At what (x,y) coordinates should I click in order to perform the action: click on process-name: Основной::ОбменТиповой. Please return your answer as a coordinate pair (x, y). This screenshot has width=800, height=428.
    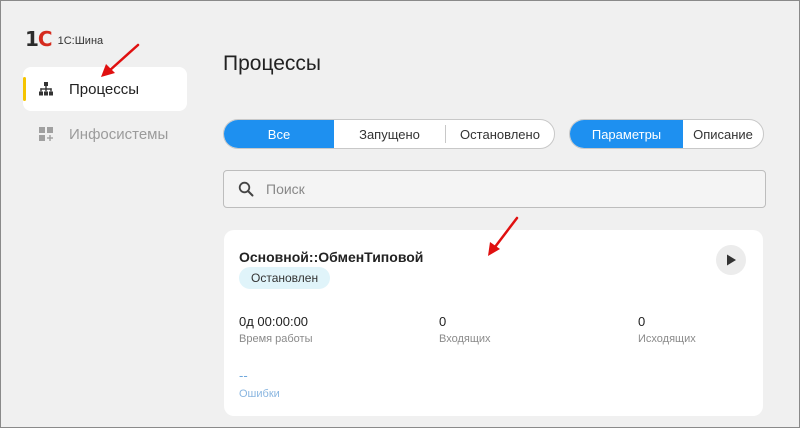
    Looking at the image, I should click on (331, 257).